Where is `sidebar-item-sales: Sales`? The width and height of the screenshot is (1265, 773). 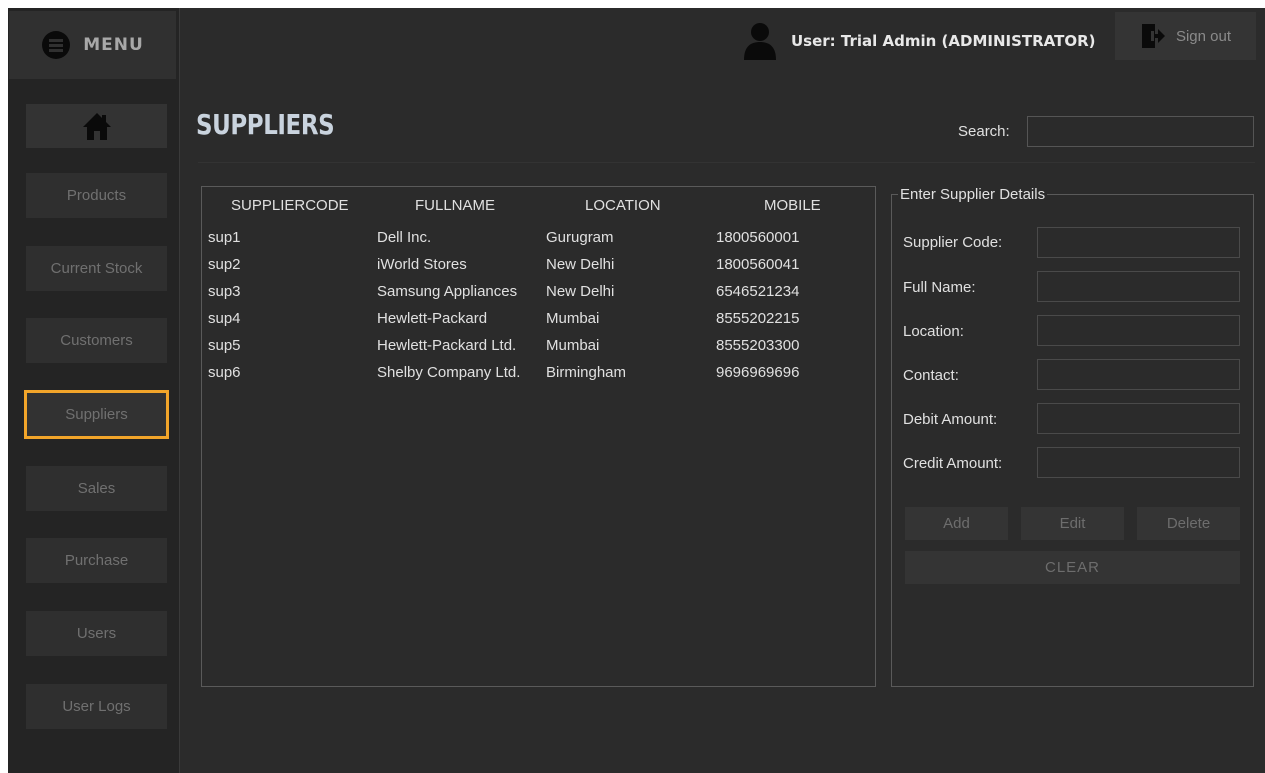 sidebar-item-sales: Sales is located at coordinates (96, 488).